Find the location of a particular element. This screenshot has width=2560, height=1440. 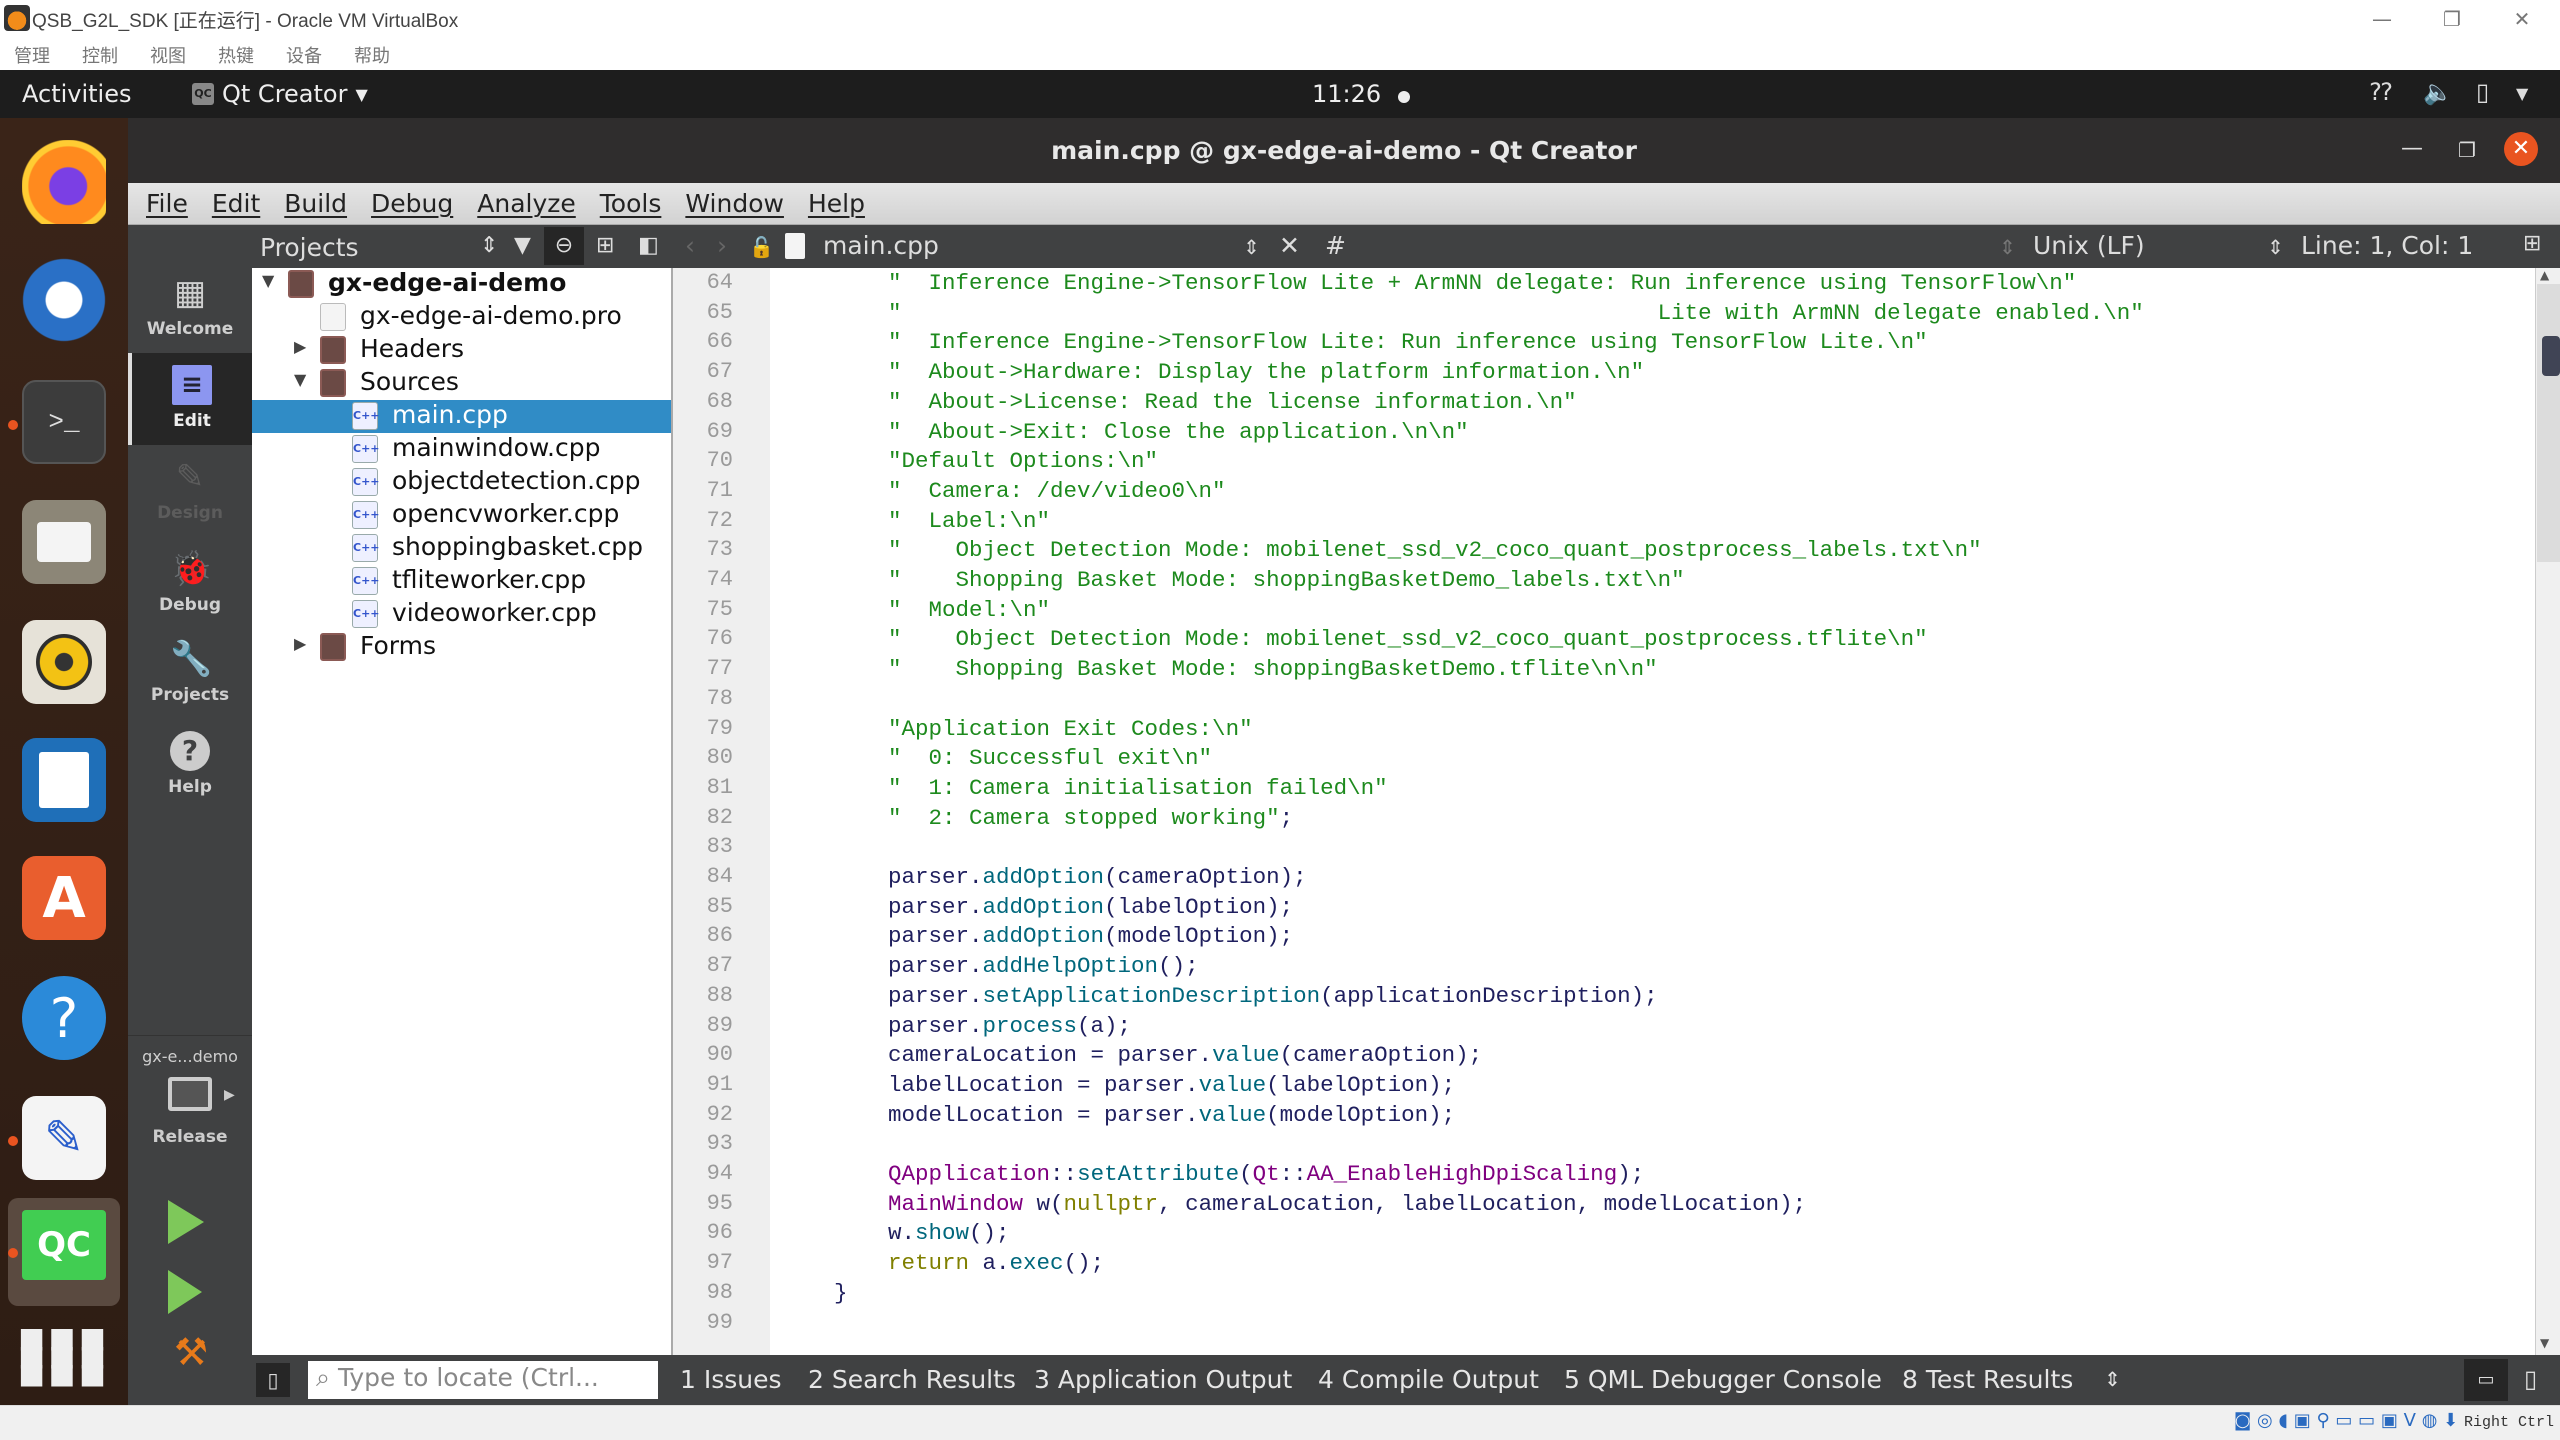

split-editor-icon: ⊞ is located at coordinates (2532, 243).